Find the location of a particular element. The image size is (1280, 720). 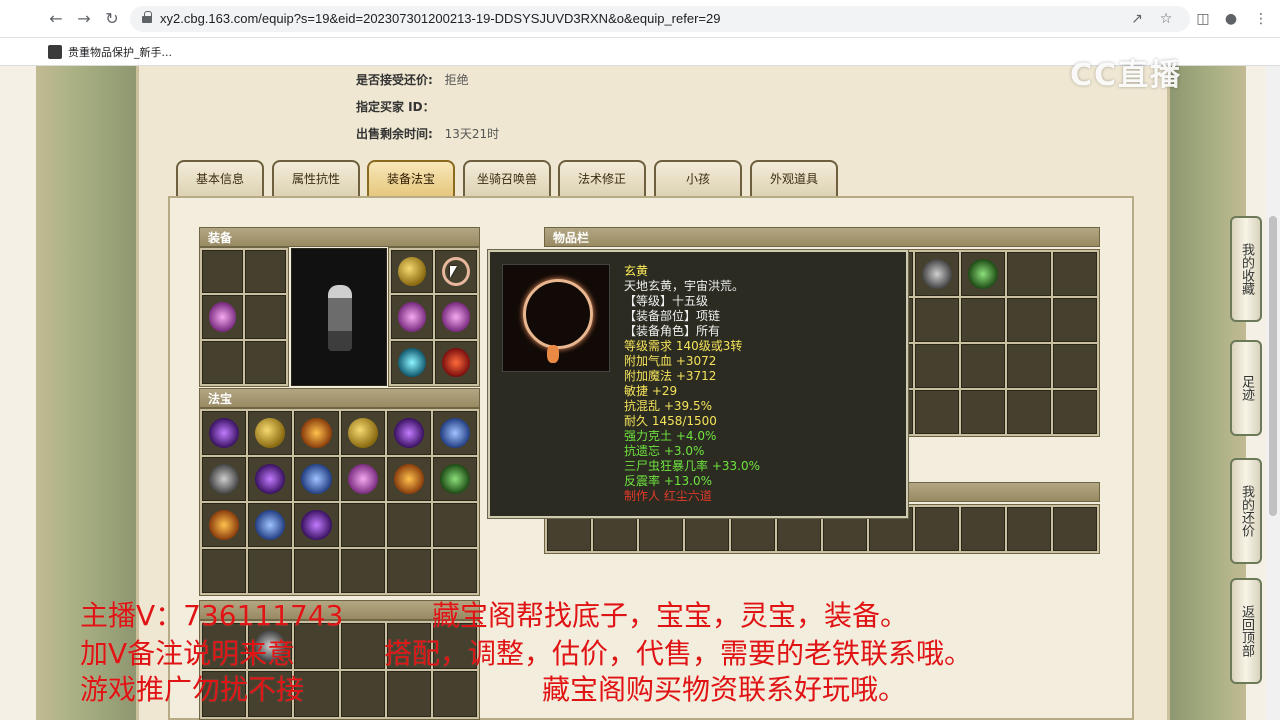

equip-slot-boots is located at coordinates (412, 362).